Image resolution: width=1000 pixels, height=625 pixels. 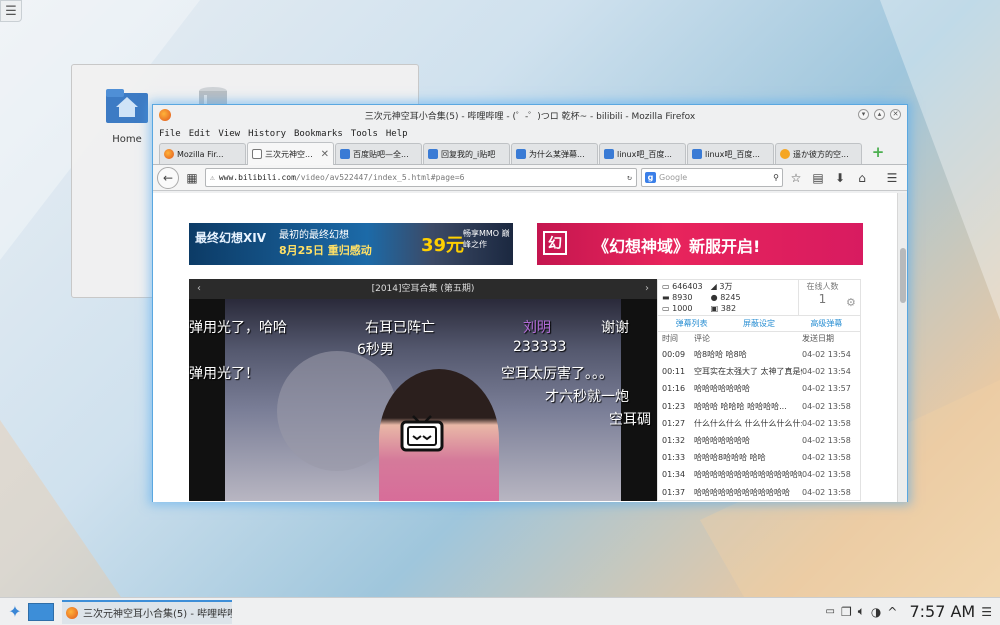 I want to click on coin-stat: ● 8245, so click(x=725, y=297).